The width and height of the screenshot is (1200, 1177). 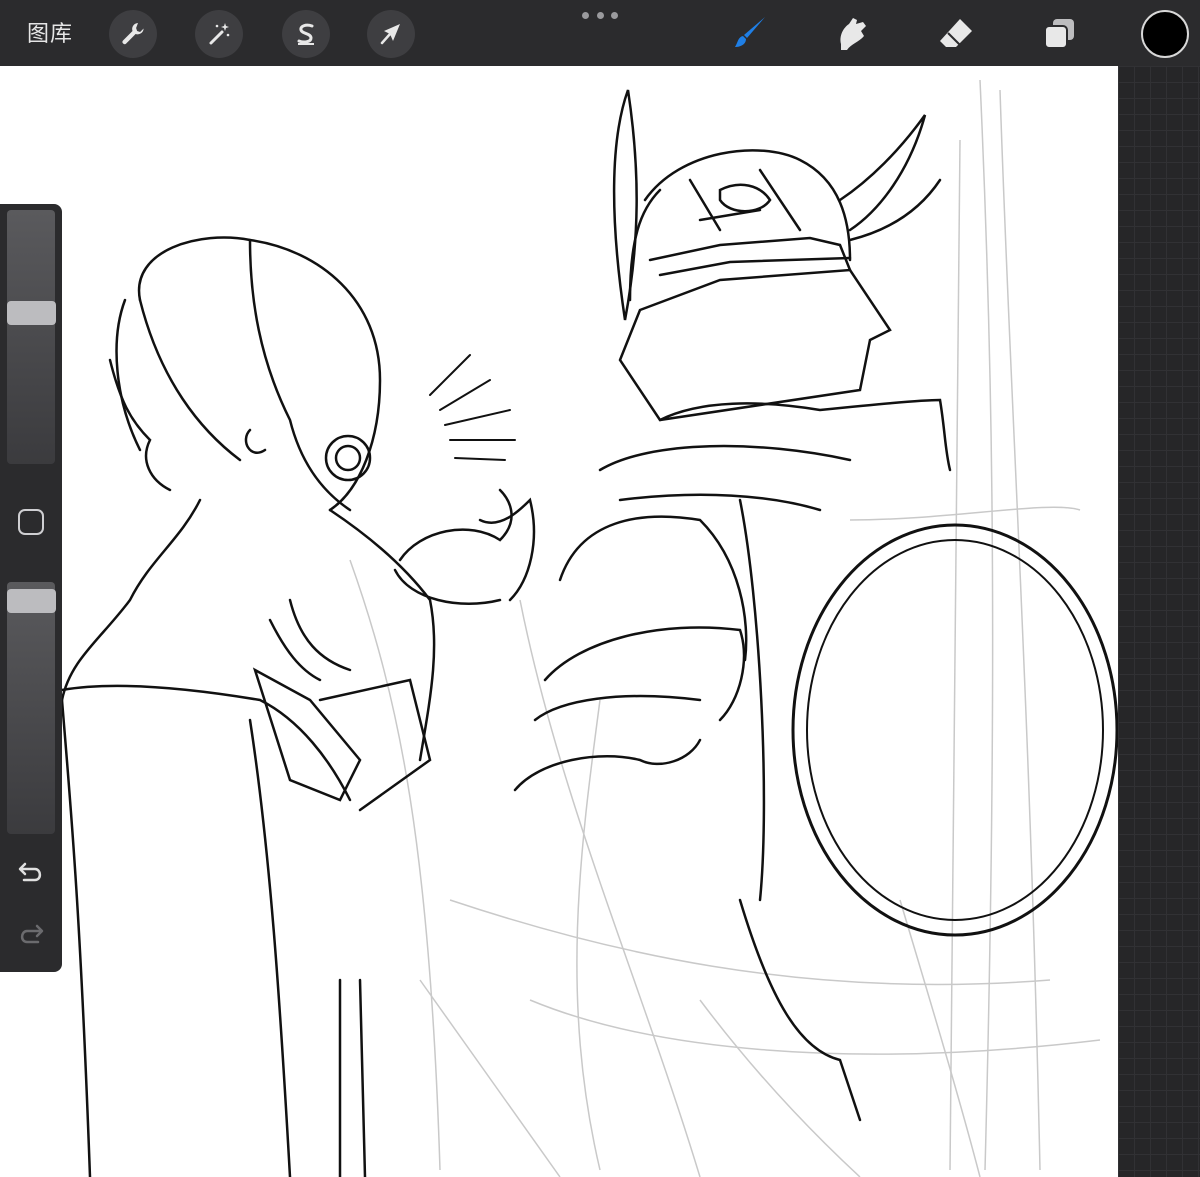 I want to click on redo-arrow-icon, so click(x=32, y=934).